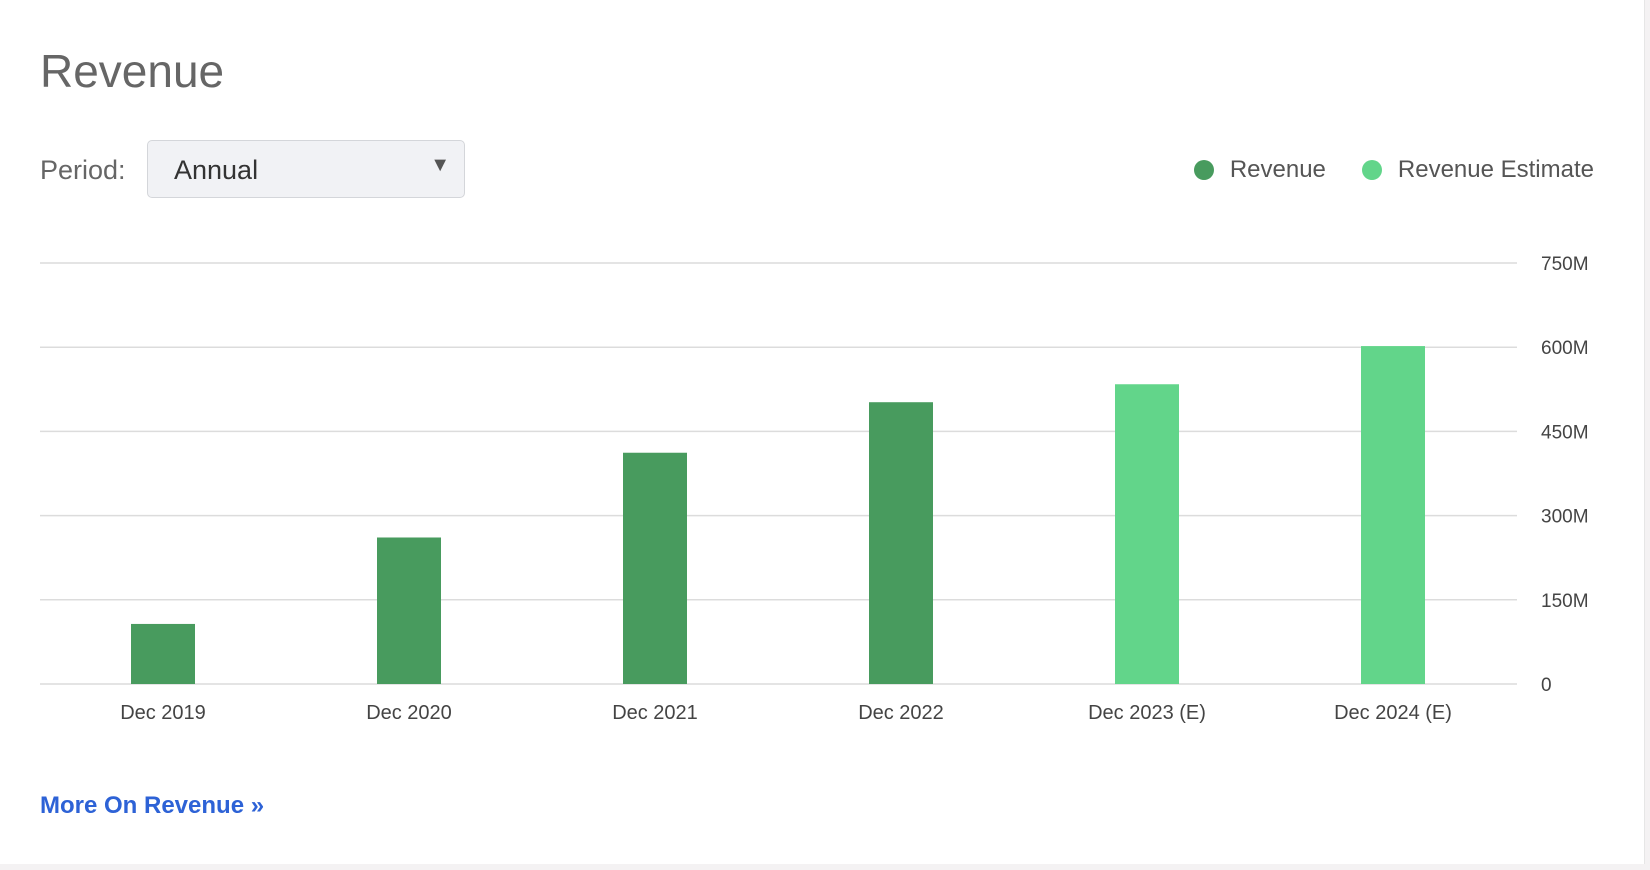 This screenshot has width=1650, height=870. What do you see at coordinates (1565, 348) in the screenshot?
I see `y-tick-label: 600M` at bounding box center [1565, 348].